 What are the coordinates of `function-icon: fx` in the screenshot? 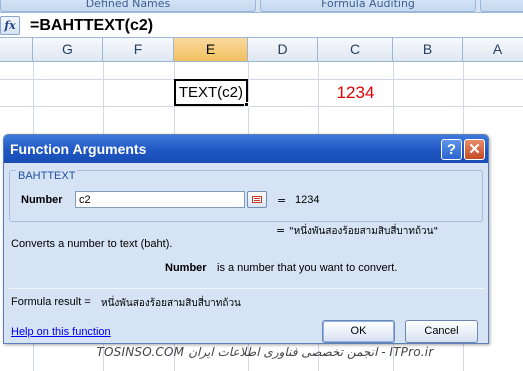 It's located at (10, 25).